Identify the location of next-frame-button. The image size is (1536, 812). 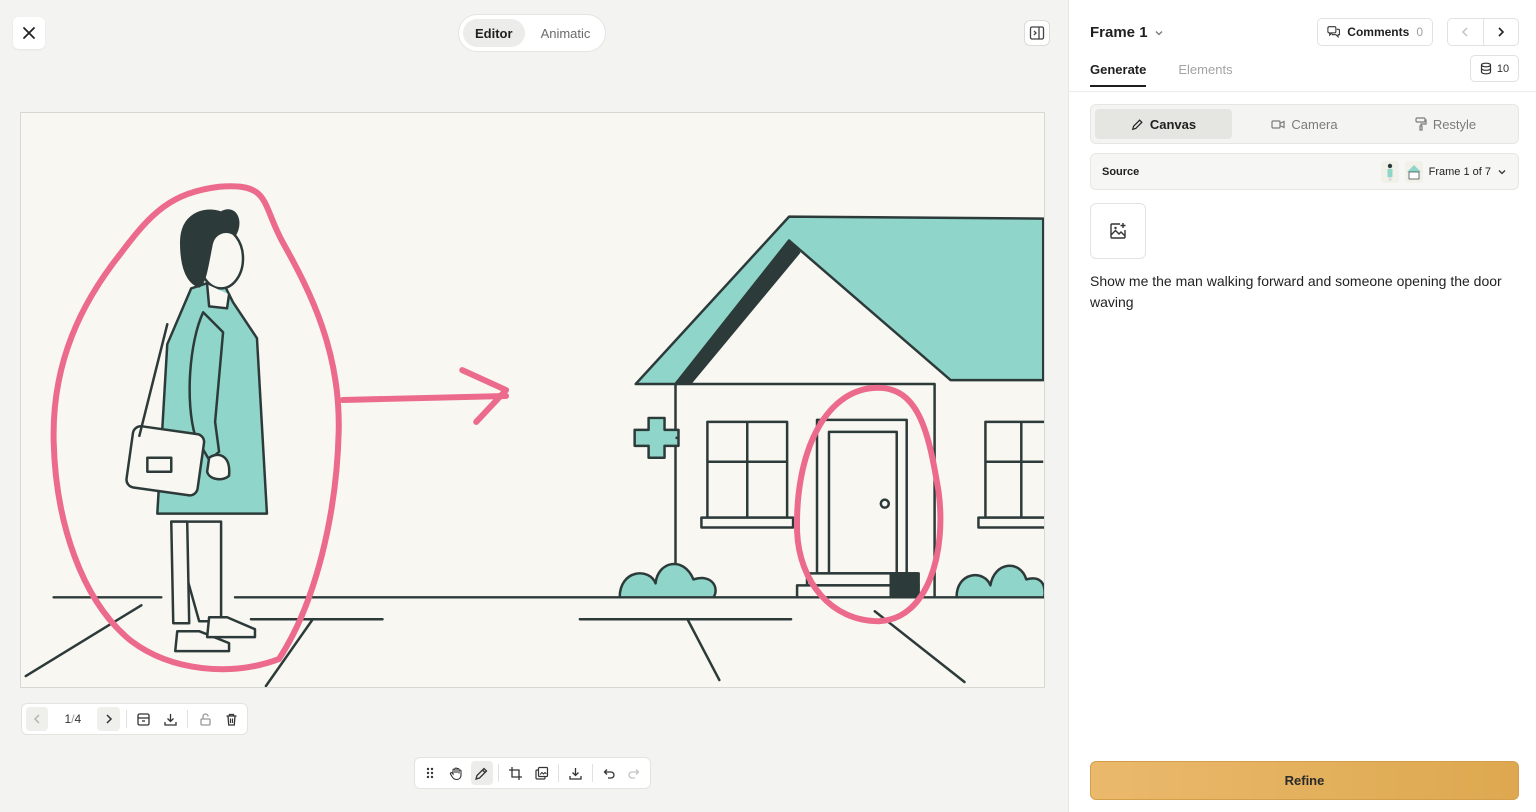
(108, 719).